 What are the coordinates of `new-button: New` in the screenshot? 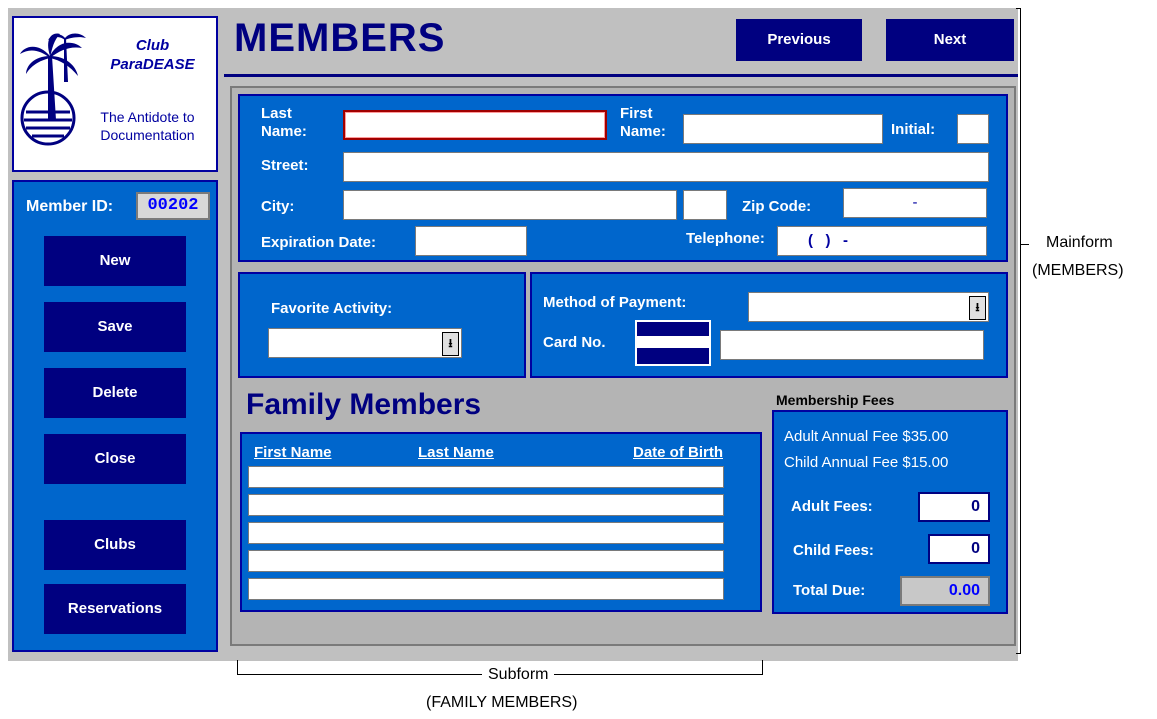 It's located at (115, 261).